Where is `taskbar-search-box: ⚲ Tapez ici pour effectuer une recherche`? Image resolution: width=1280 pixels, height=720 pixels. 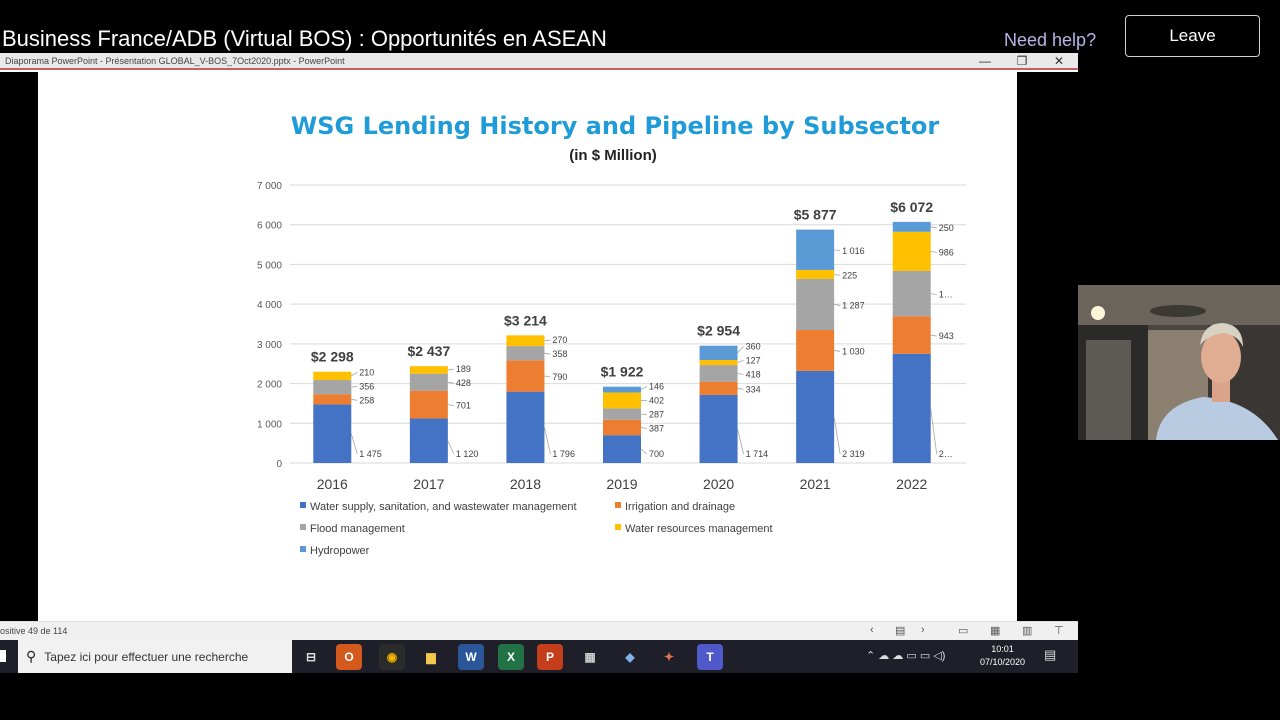 taskbar-search-box: ⚲ Tapez ici pour effectuer une recherche is located at coordinates (155, 656).